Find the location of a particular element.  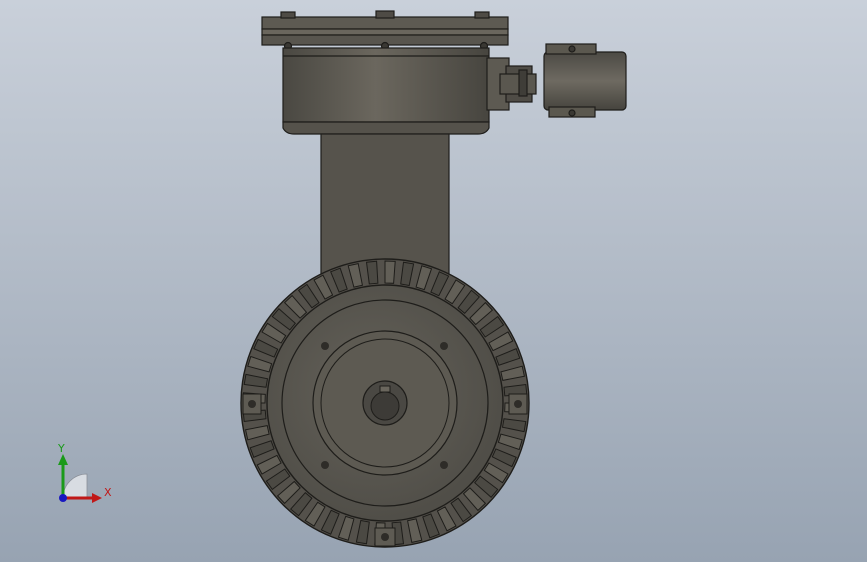

reference-triad: Y X is located at coordinates (84, 472).